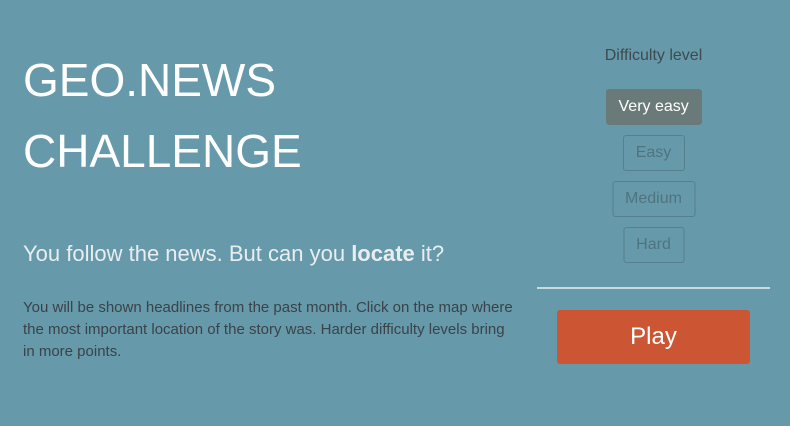 The height and width of the screenshot is (426, 790). What do you see at coordinates (653, 245) in the screenshot?
I see `difficulty-hard-button: Hard` at bounding box center [653, 245].